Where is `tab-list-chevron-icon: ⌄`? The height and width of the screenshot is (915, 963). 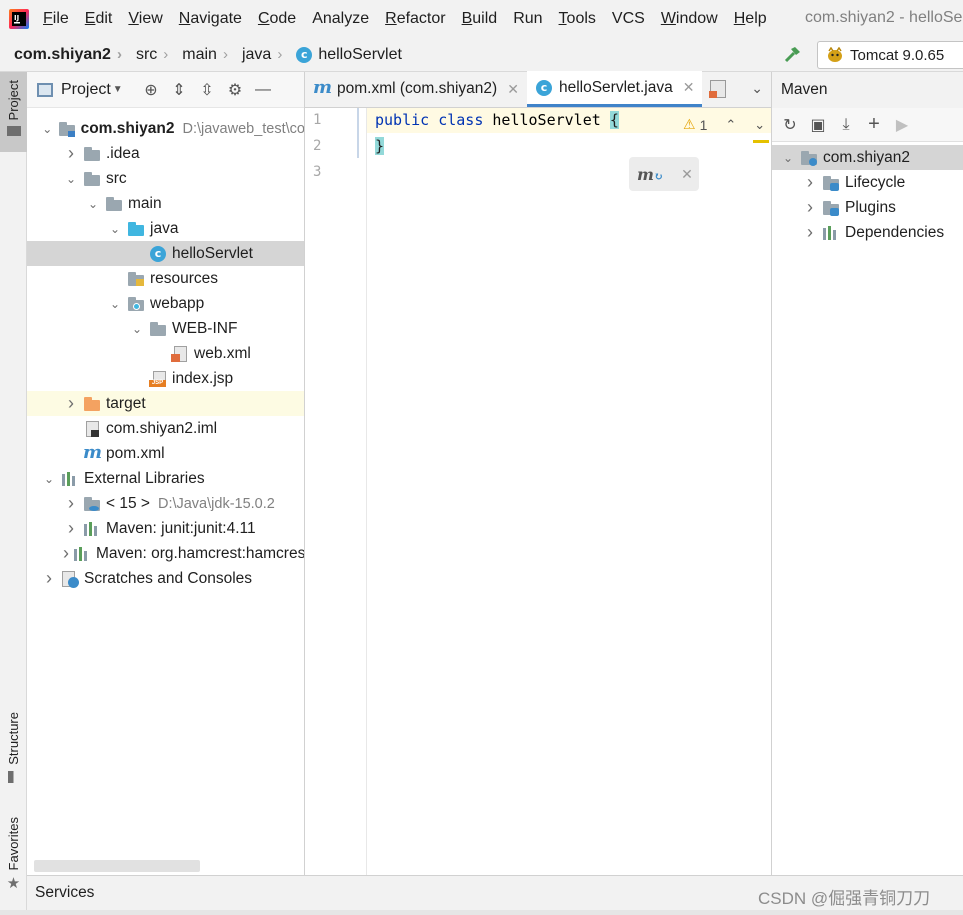 tab-list-chevron-icon: ⌄ is located at coordinates (757, 88).